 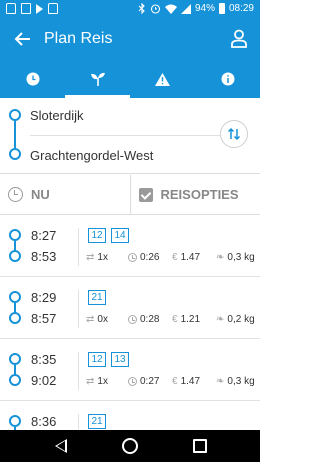 I want to click on line-badge: 14, so click(x=120, y=235).